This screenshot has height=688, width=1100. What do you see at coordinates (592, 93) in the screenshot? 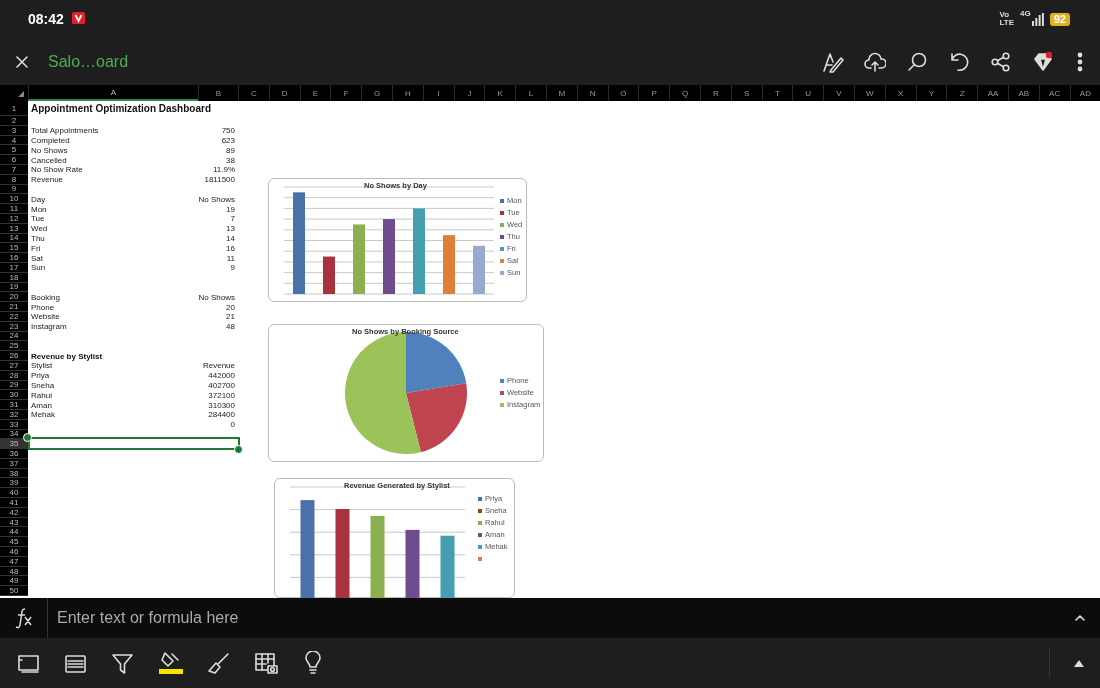
I see `column-header: N` at bounding box center [592, 93].